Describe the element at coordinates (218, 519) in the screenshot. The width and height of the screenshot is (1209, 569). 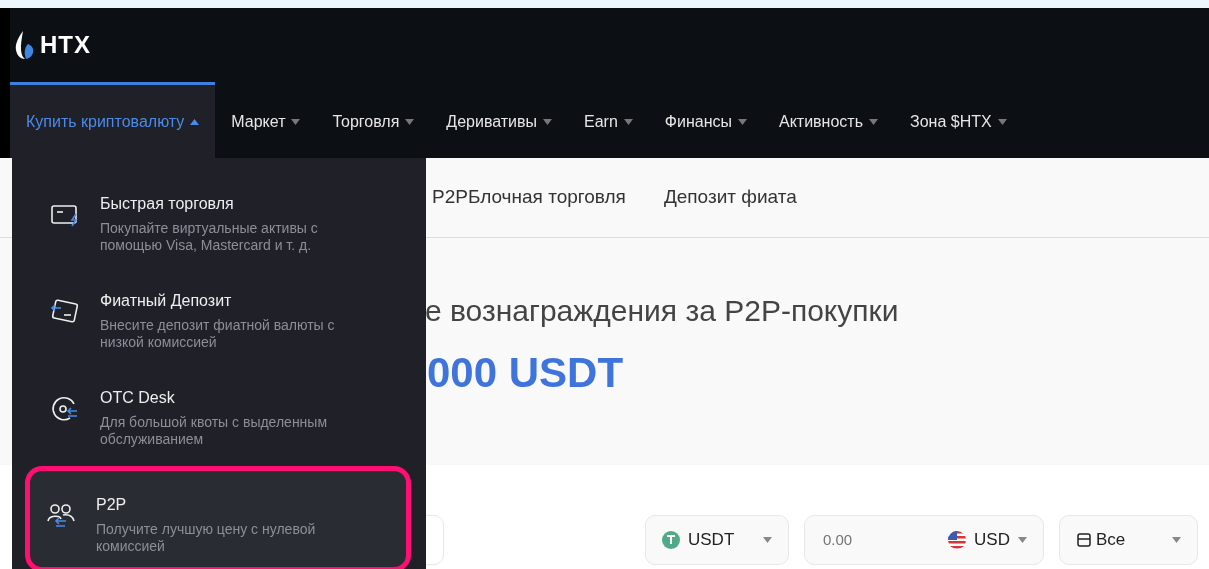
I see `menu-item: P2P Получите лучшую цену с нулевой комиссией` at that location.